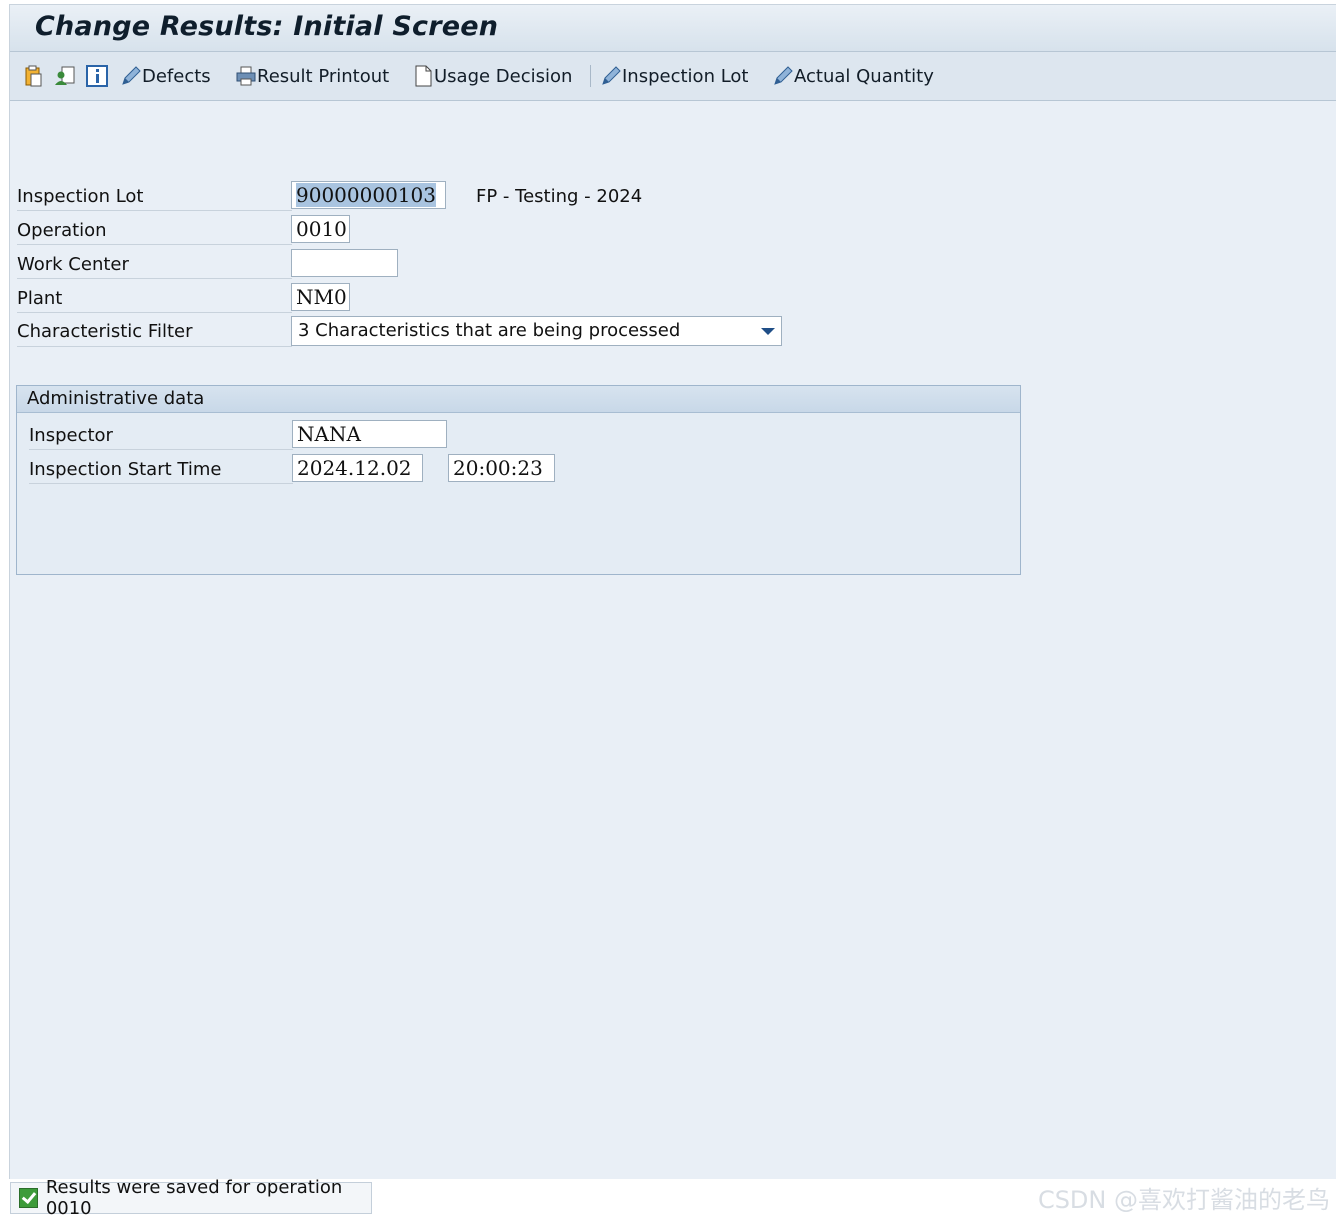  I want to click on start-date-field: 2024.12.02, so click(357, 468).